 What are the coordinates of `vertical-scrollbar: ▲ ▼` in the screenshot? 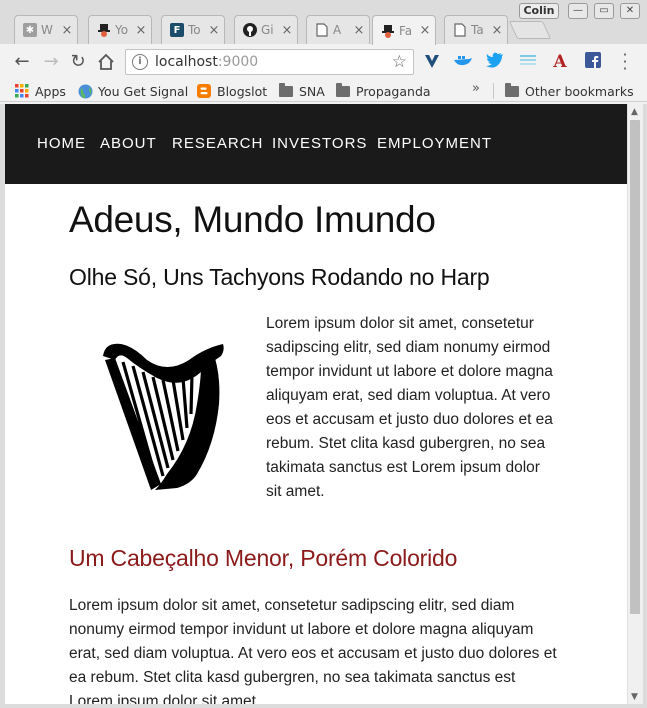 It's located at (635, 404).